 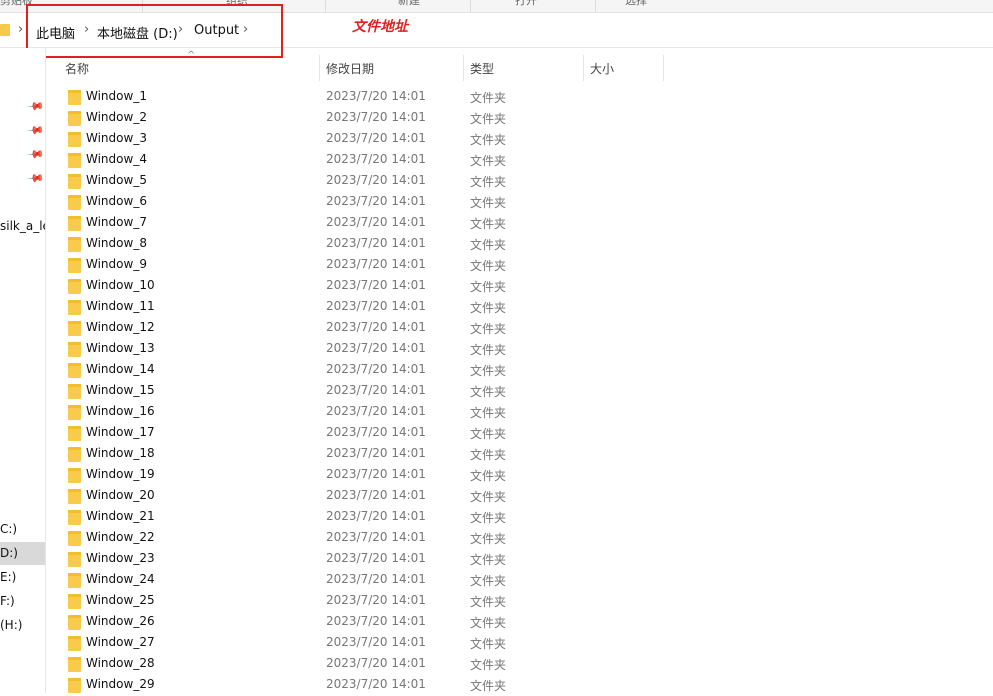 I want to click on file-name: Window_8, so click(x=116, y=243).